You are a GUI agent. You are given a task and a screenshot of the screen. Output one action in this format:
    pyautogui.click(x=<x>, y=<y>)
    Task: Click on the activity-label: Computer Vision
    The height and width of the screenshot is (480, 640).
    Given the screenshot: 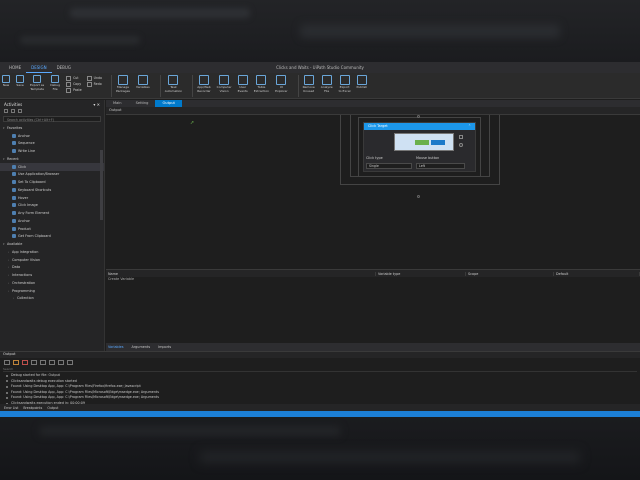 What is the action you would take?
    pyautogui.click(x=26, y=259)
    